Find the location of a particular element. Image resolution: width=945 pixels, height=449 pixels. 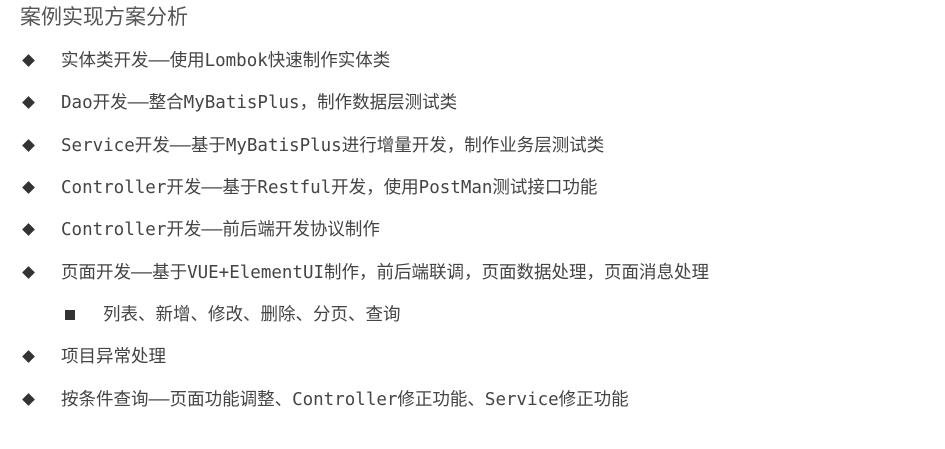

sub-list-item: 列表、新增、修改、删除、分页、查询 is located at coordinates (472, 315).